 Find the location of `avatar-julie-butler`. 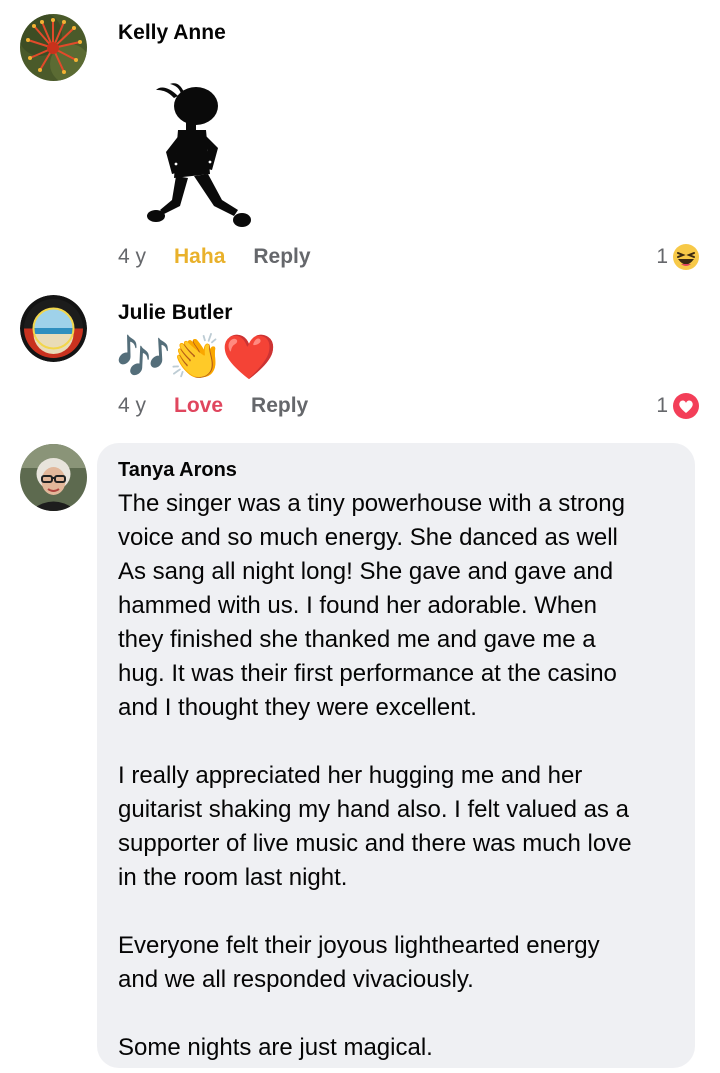

avatar-julie-butler is located at coordinates (53, 328).